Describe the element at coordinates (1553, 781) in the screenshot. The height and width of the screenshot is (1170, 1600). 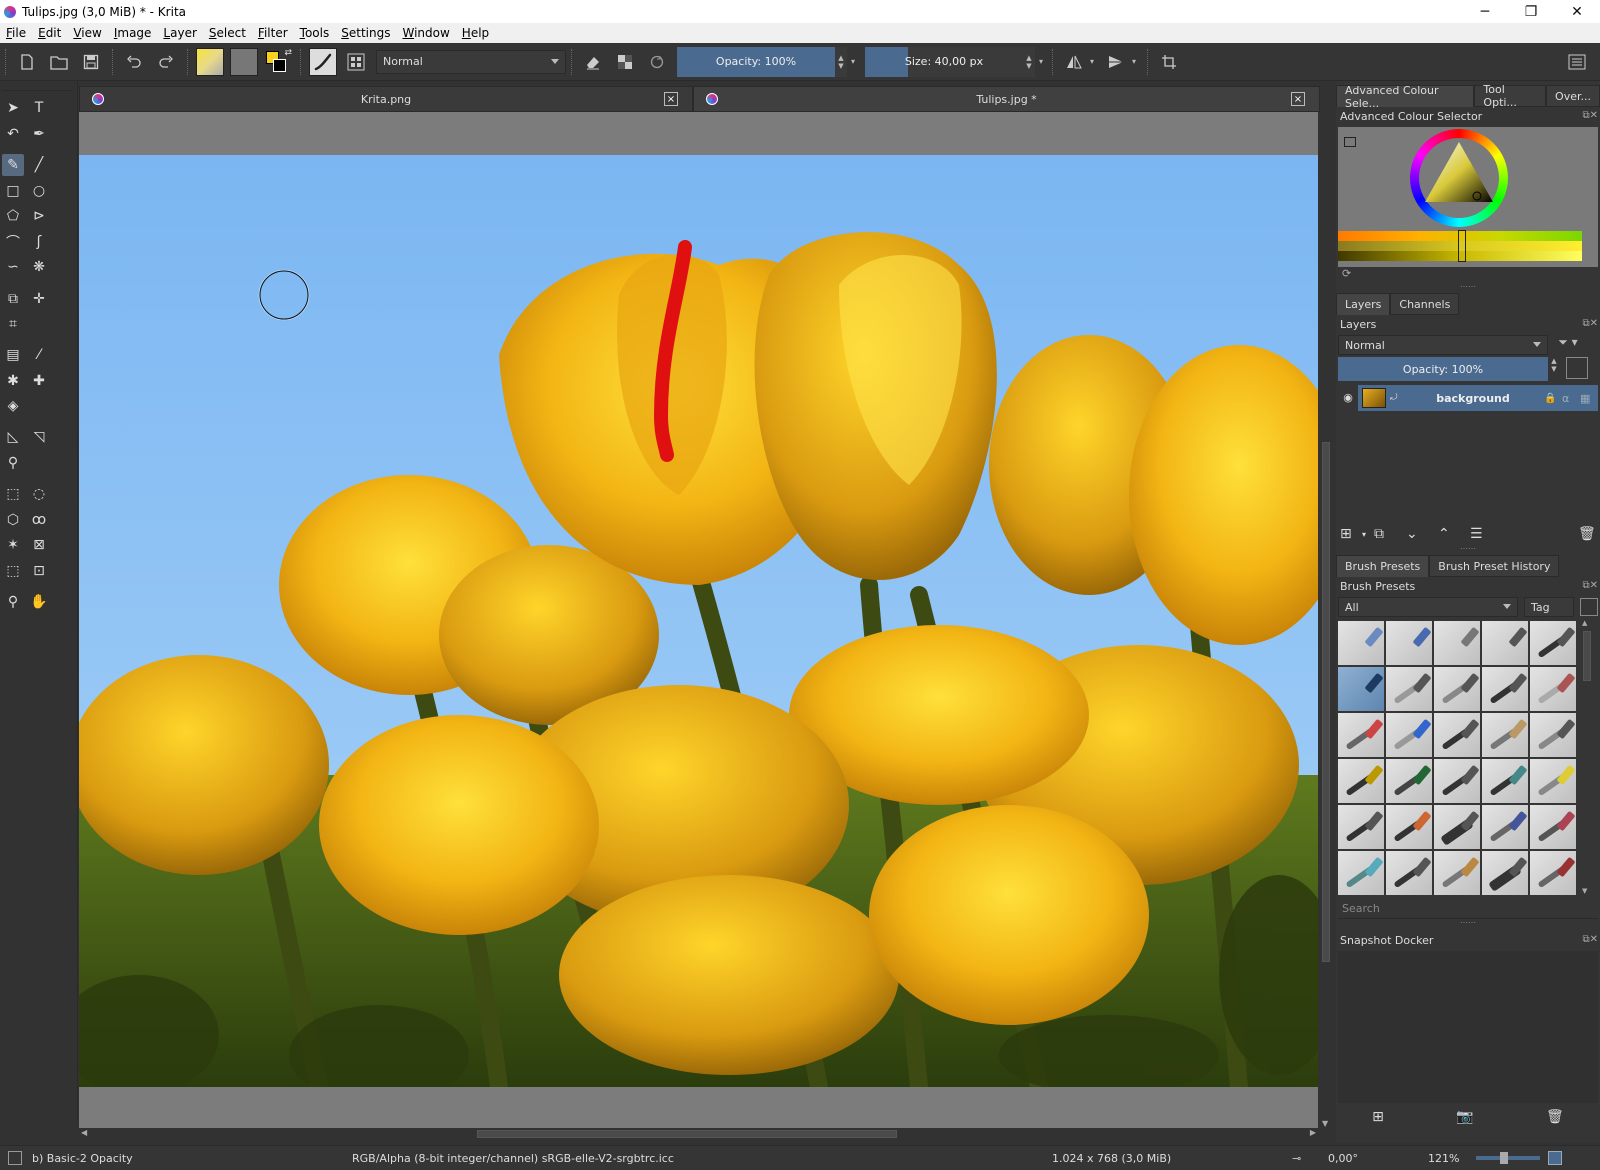
I see `preset-ink-yellow` at that location.